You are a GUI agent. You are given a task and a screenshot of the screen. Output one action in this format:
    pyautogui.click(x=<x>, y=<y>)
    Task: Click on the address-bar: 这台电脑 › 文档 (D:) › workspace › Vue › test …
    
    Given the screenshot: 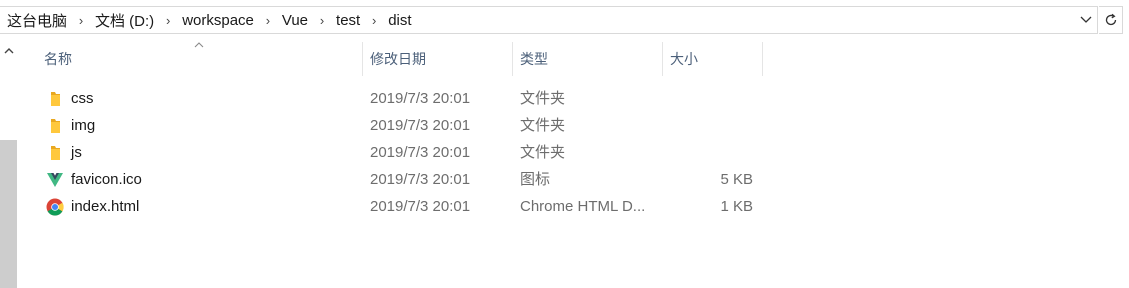 What is the action you would take?
    pyautogui.click(x=549, y=20)
    